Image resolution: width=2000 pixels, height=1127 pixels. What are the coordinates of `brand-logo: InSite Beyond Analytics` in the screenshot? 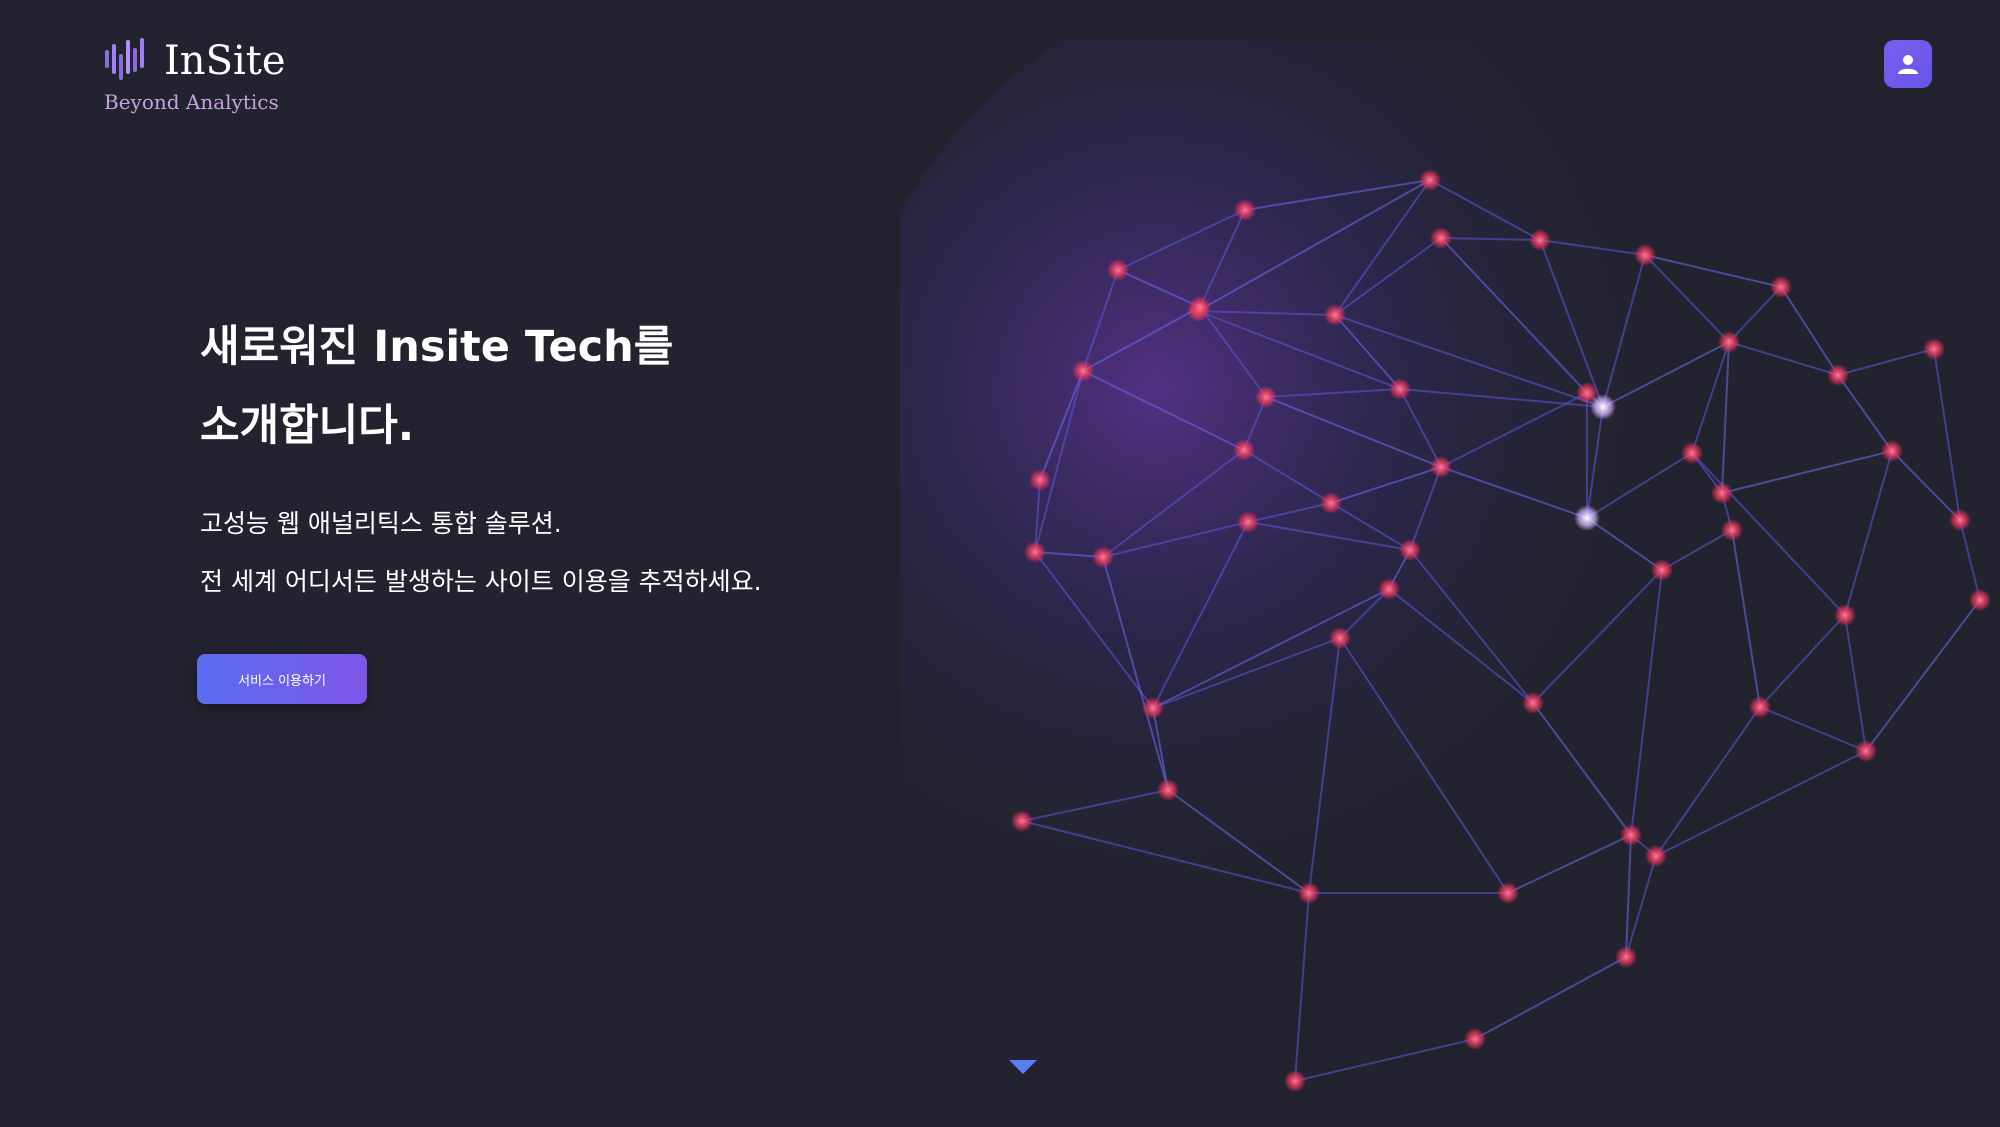 It's located at (195, 75).